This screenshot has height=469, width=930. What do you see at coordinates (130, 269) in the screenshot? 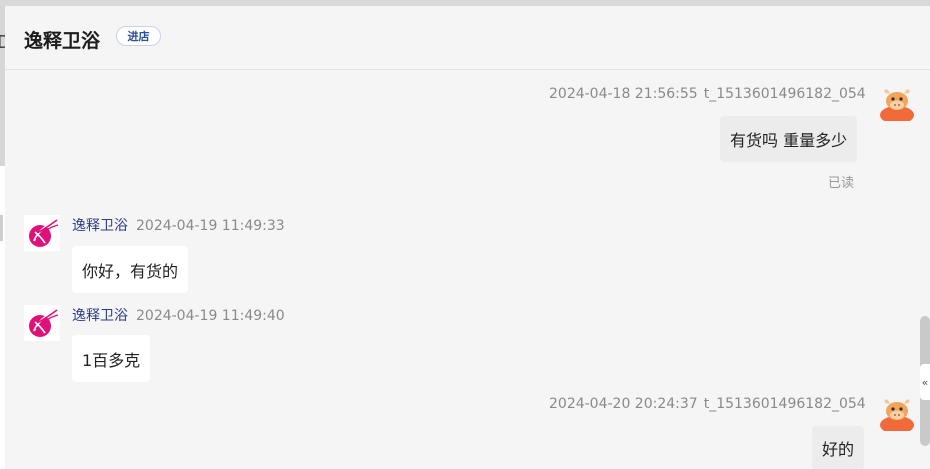
I see `message-bubble: 你好，有货的` at bounding box center [130, 269].